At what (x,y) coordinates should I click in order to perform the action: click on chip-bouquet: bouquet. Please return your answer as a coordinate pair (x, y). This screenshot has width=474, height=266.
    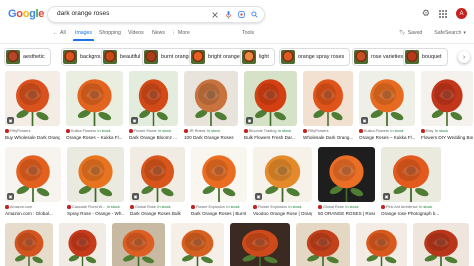
    Looking at the image, I should click on (425, 57).